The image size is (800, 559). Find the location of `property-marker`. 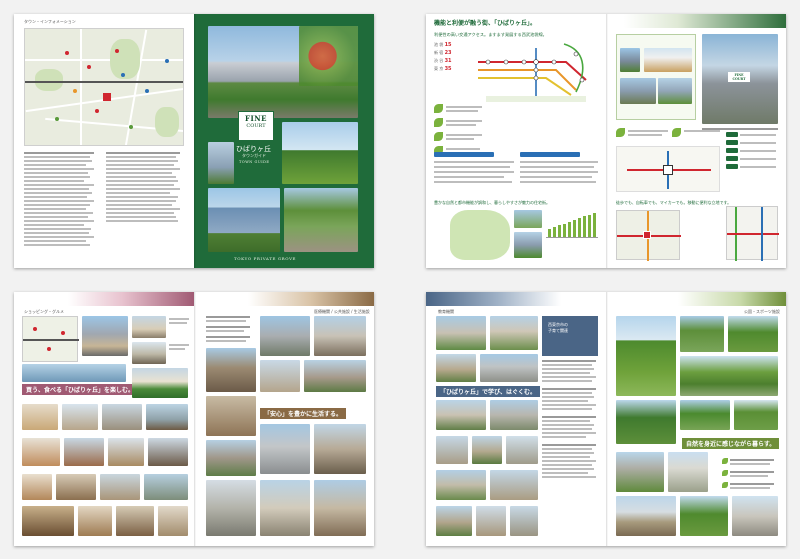

property-marker is located at coordinates (107, 97).